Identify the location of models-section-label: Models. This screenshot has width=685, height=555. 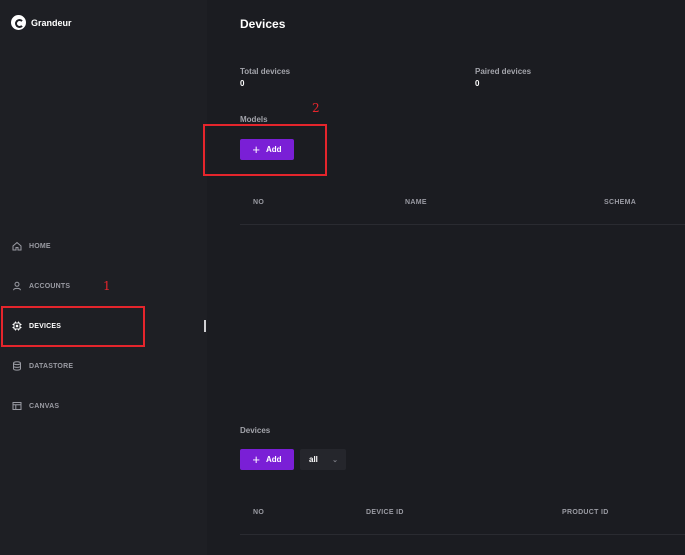
(254, 119).